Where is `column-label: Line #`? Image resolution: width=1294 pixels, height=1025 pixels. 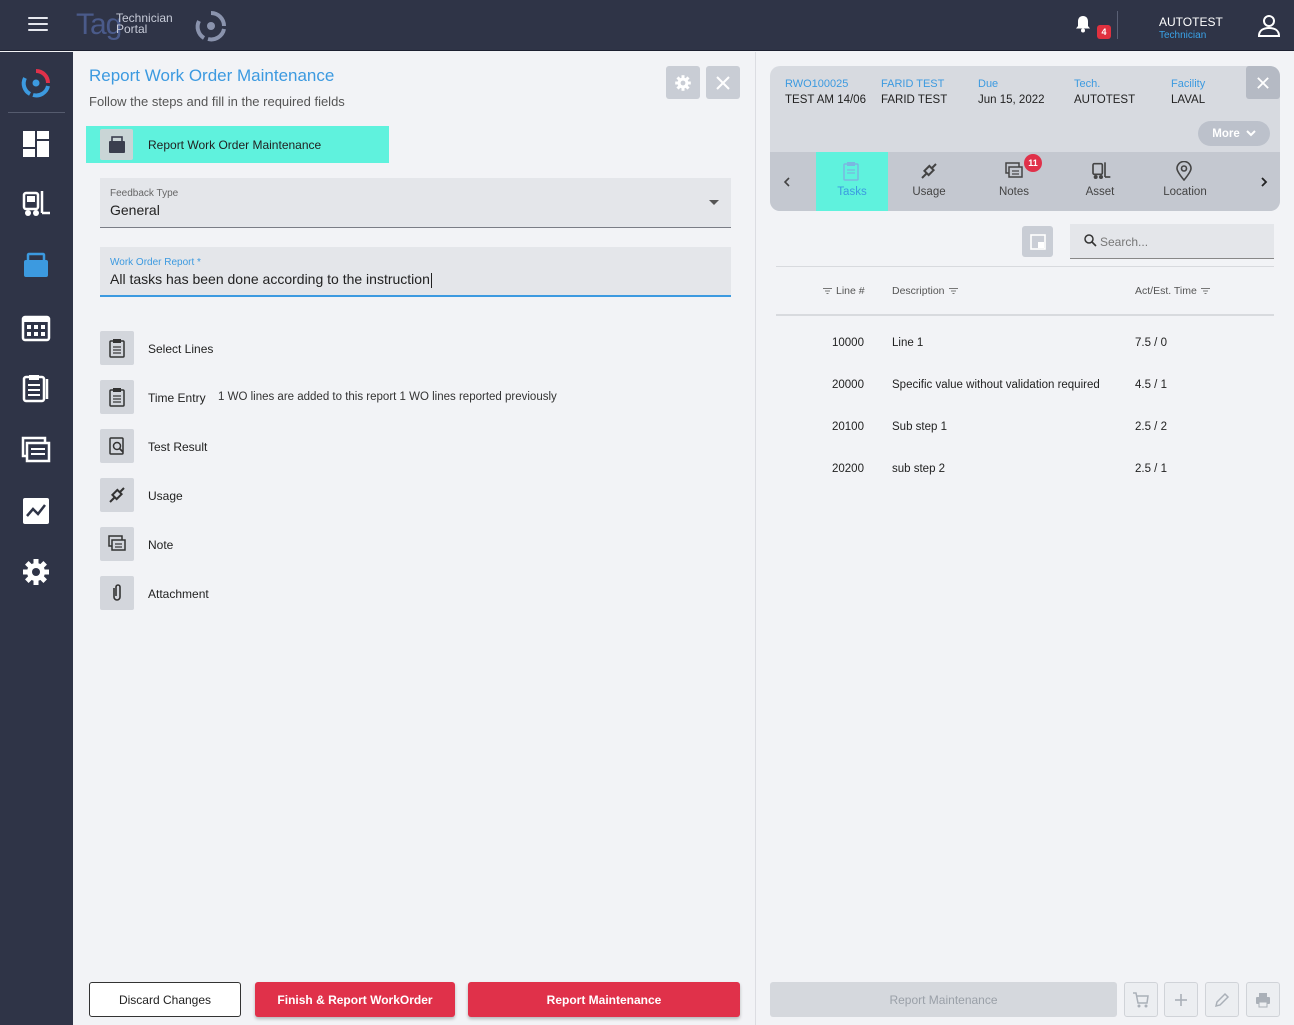
column-label: Line # is located at coordinates (850, 291).